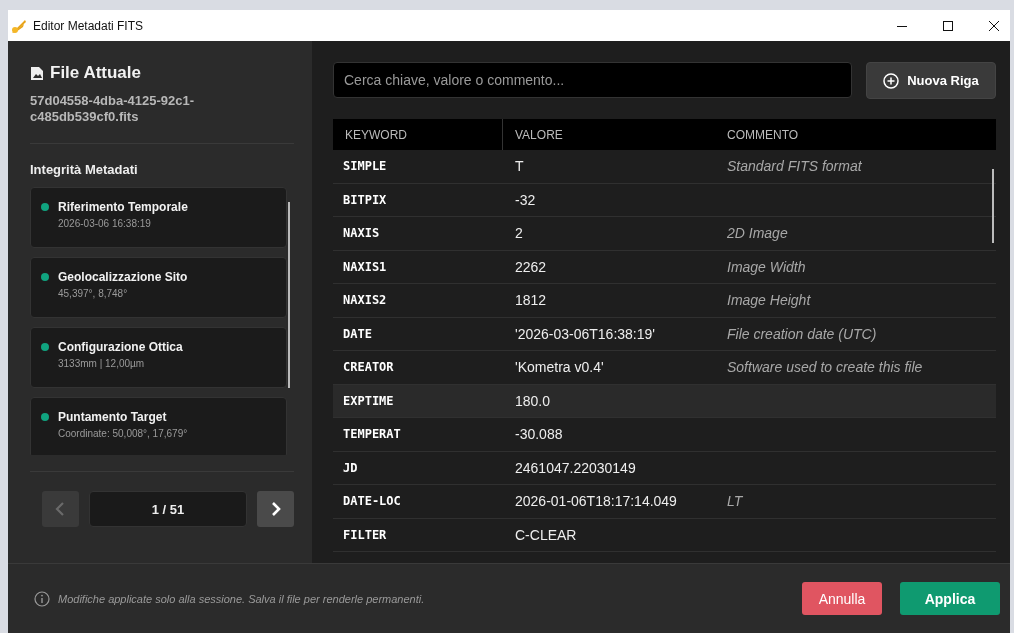  Describe the element at coordinates (575, 467) in the screenshot. I see `value-cell: 2461047.22030149` at that location.